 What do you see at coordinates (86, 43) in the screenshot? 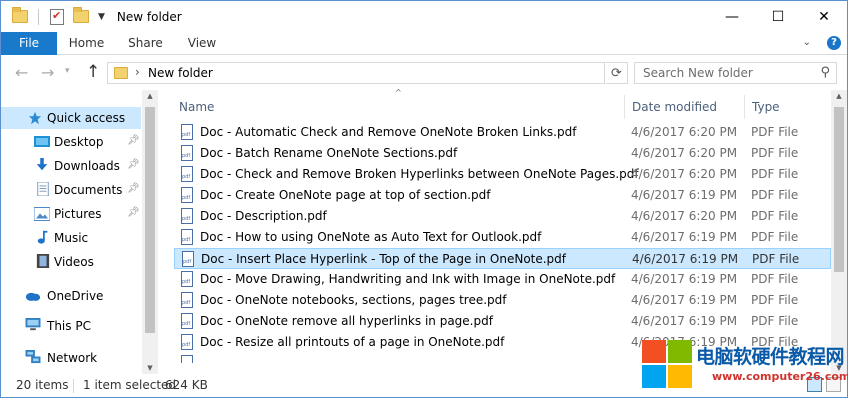
I see `tab-home: Home` at bounding box center [86, 43].